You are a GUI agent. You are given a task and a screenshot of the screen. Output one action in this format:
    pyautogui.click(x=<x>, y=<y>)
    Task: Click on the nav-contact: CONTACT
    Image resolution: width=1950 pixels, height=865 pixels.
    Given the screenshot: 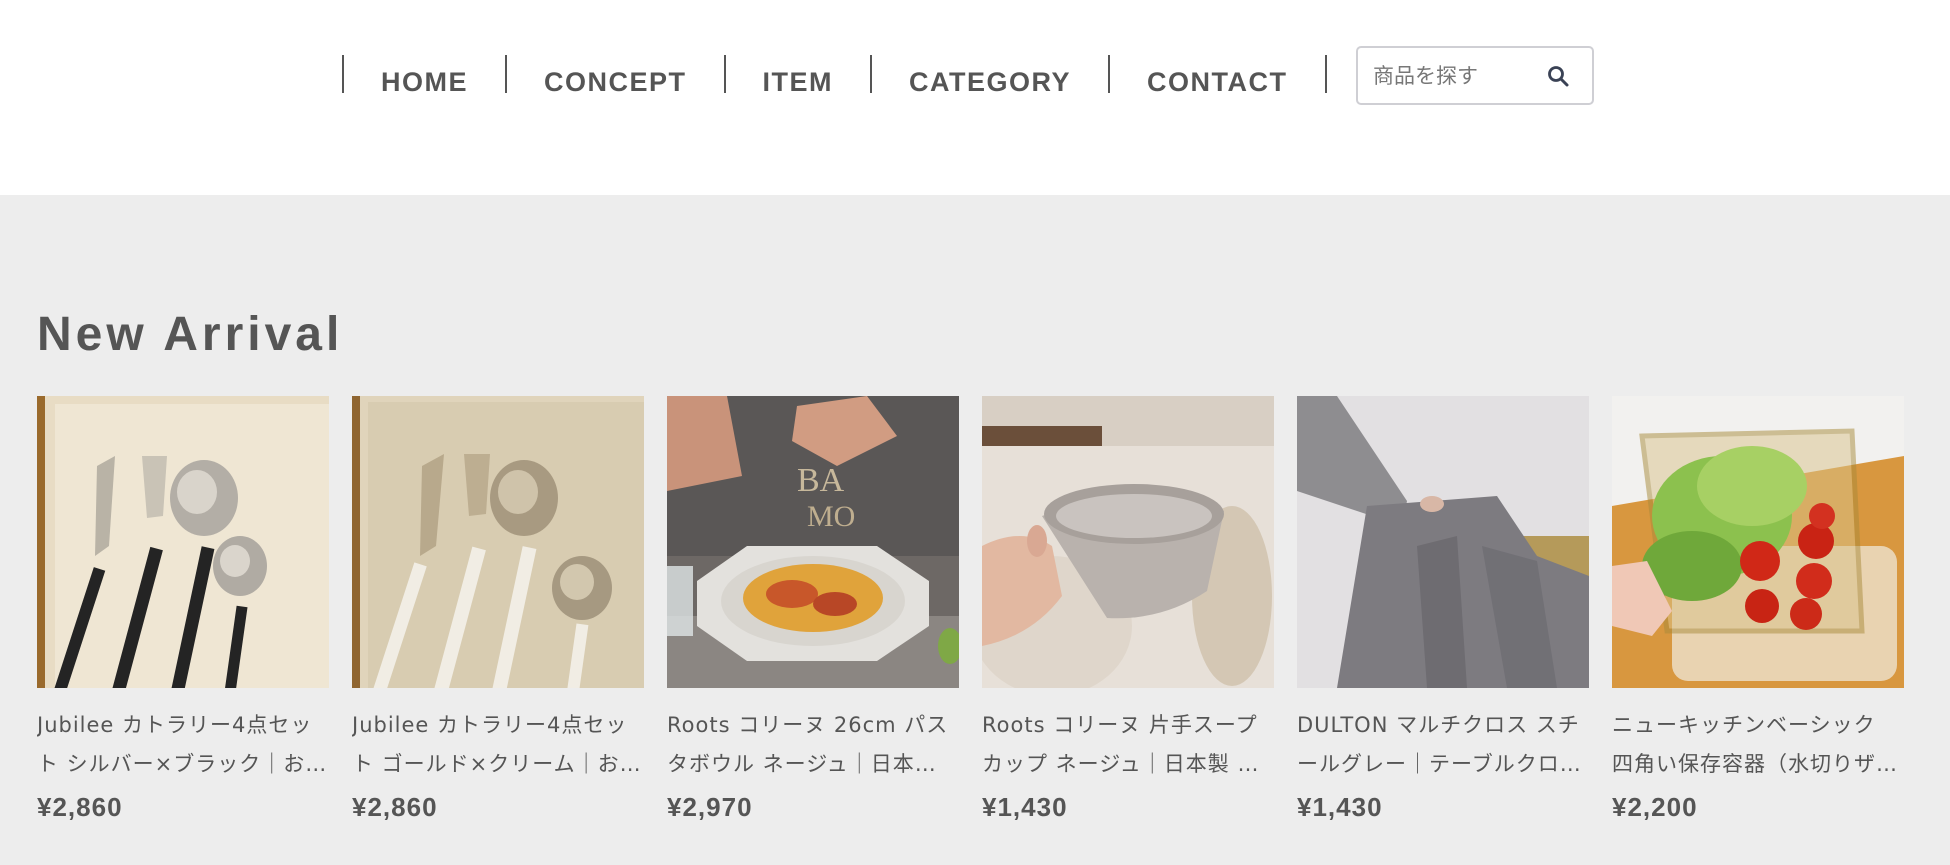 What is the action you would take?
    pyautogui.click(x=1217, y=76)
    